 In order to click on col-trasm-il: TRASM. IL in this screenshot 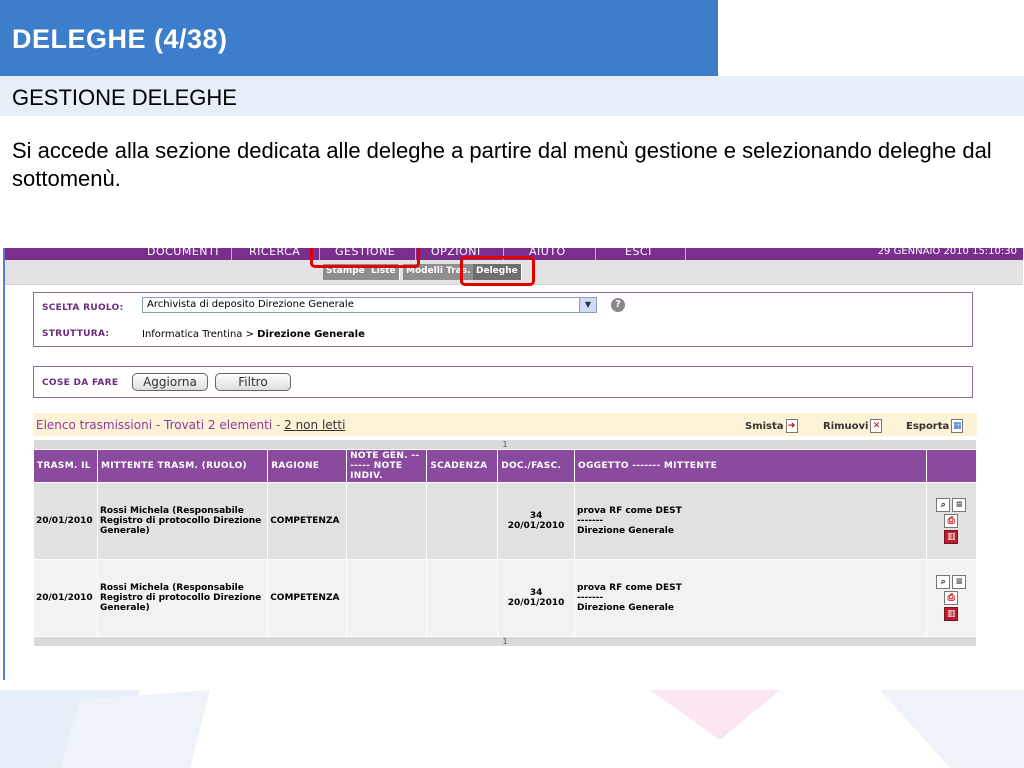, I will do `click(65, 466)`.